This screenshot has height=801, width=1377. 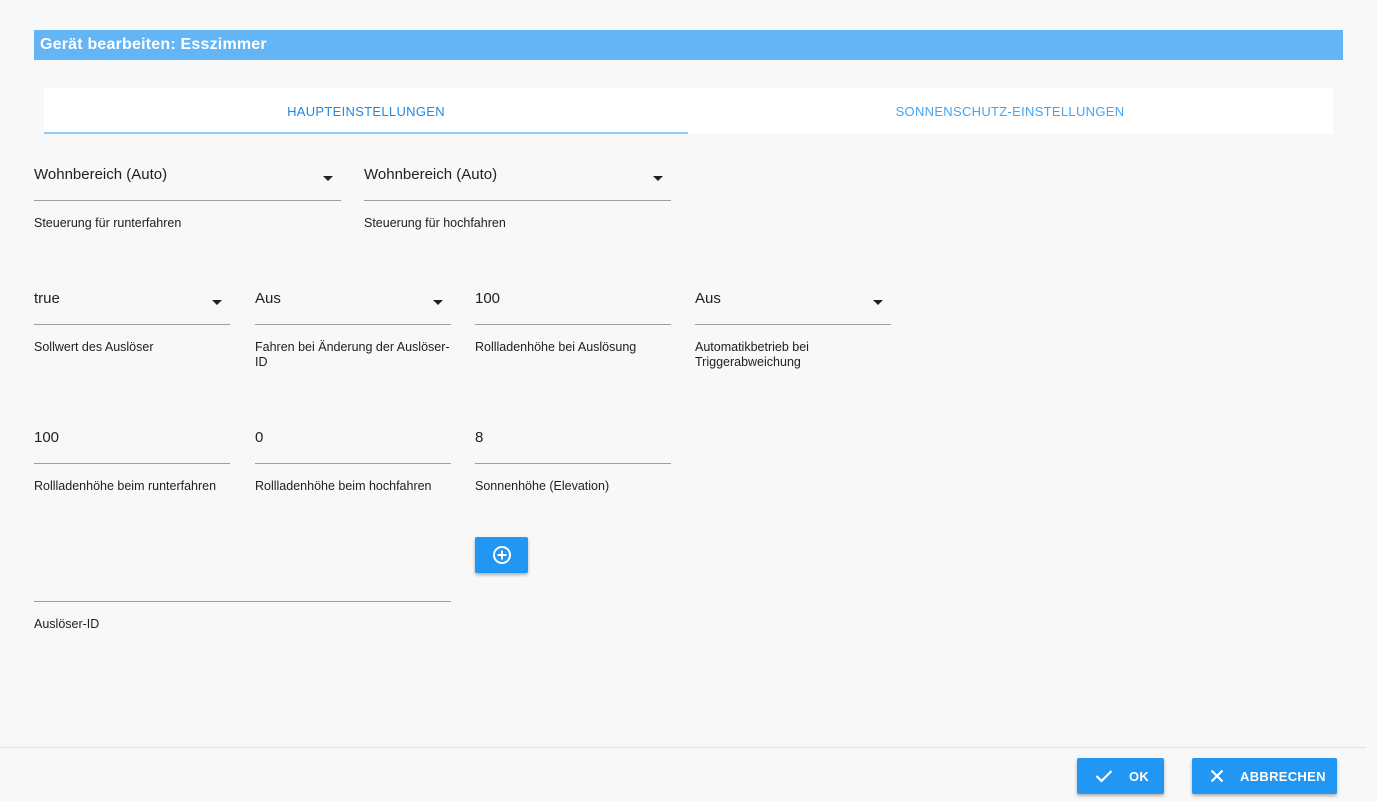 What do you see at coordinates (94, 347) in the screenshot?
I see `trigger-setpoint-label: Sollwert des Auslöser` at bounding box center [94, 347].